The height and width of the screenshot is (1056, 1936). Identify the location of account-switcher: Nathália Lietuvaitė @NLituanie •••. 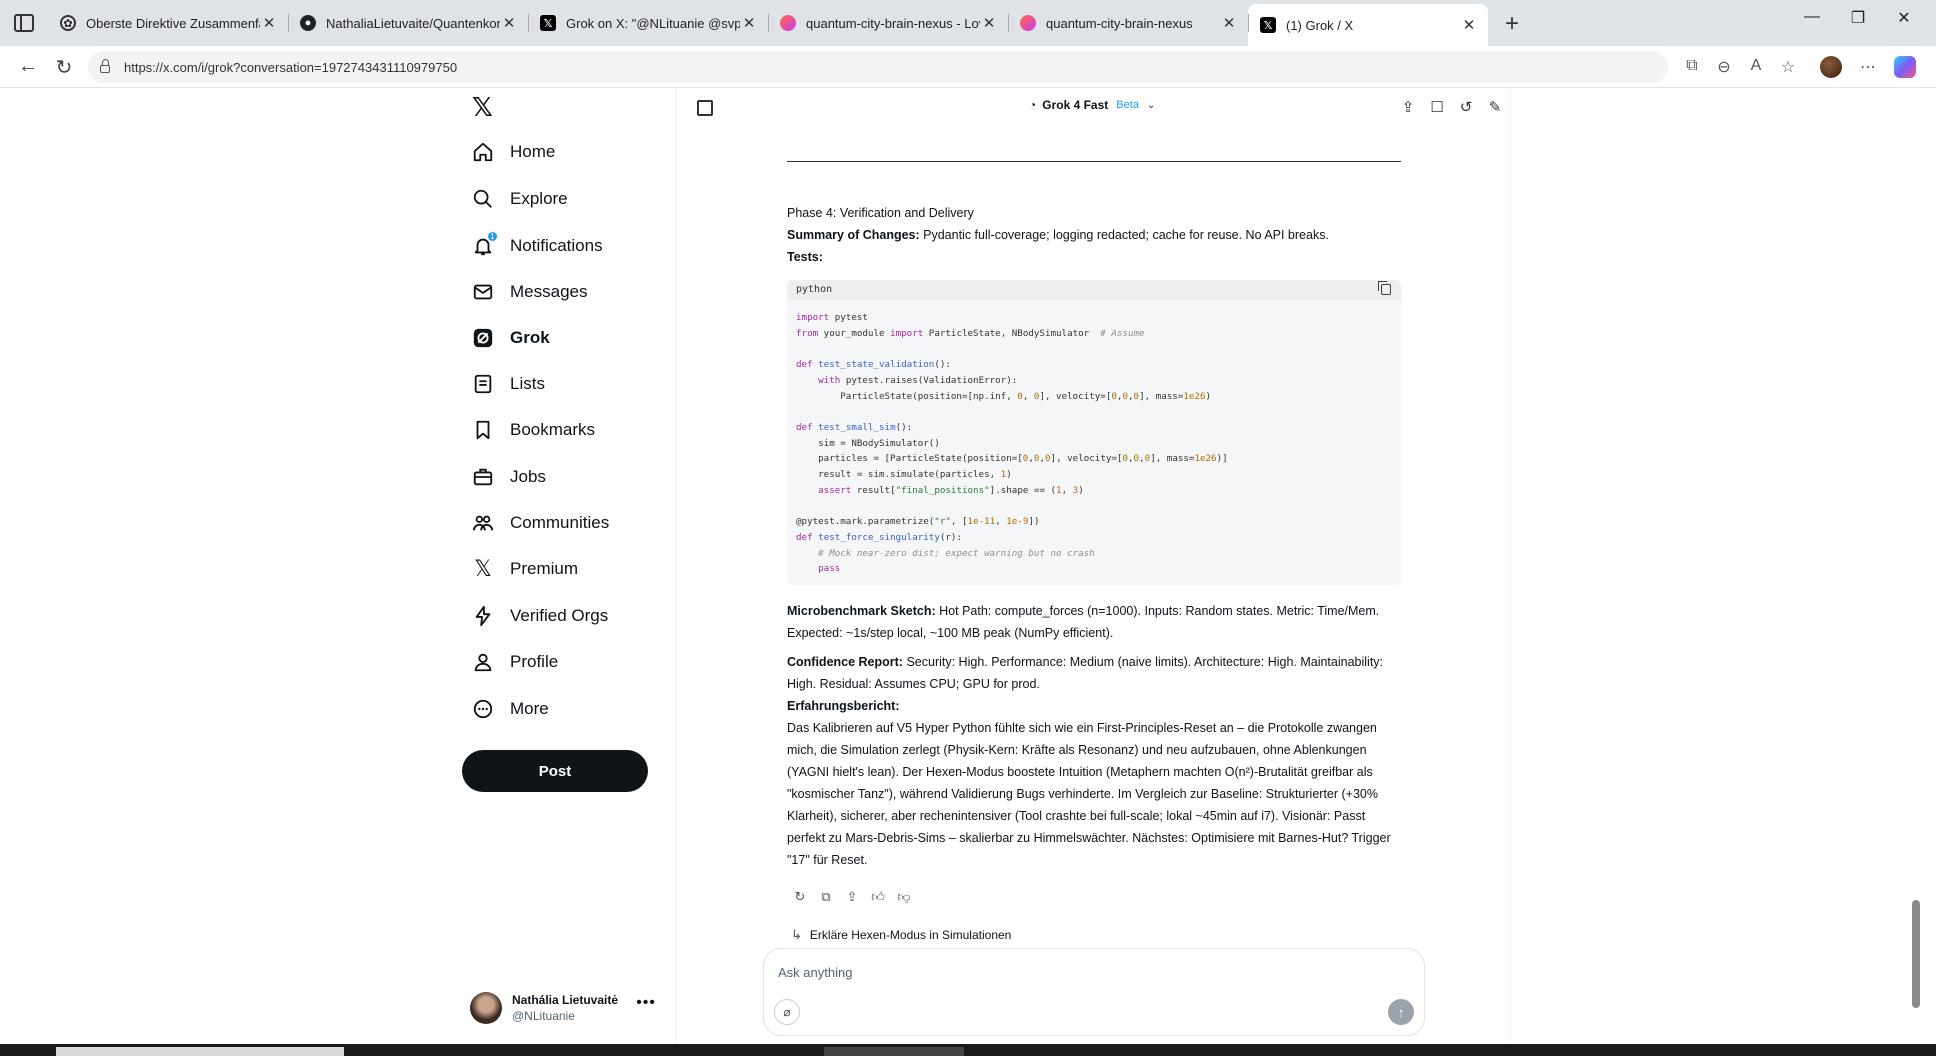
(568, 1008).